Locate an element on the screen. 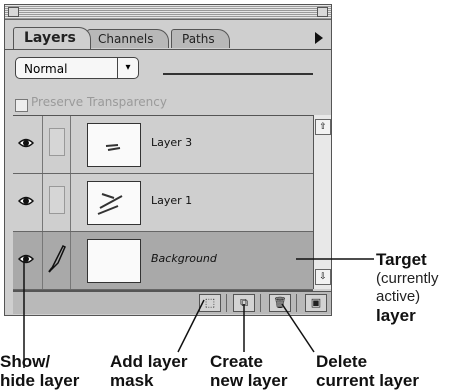 This screenshot has height=392, width=464. target-detail-1: (currently is located at coordinates (407, 278).